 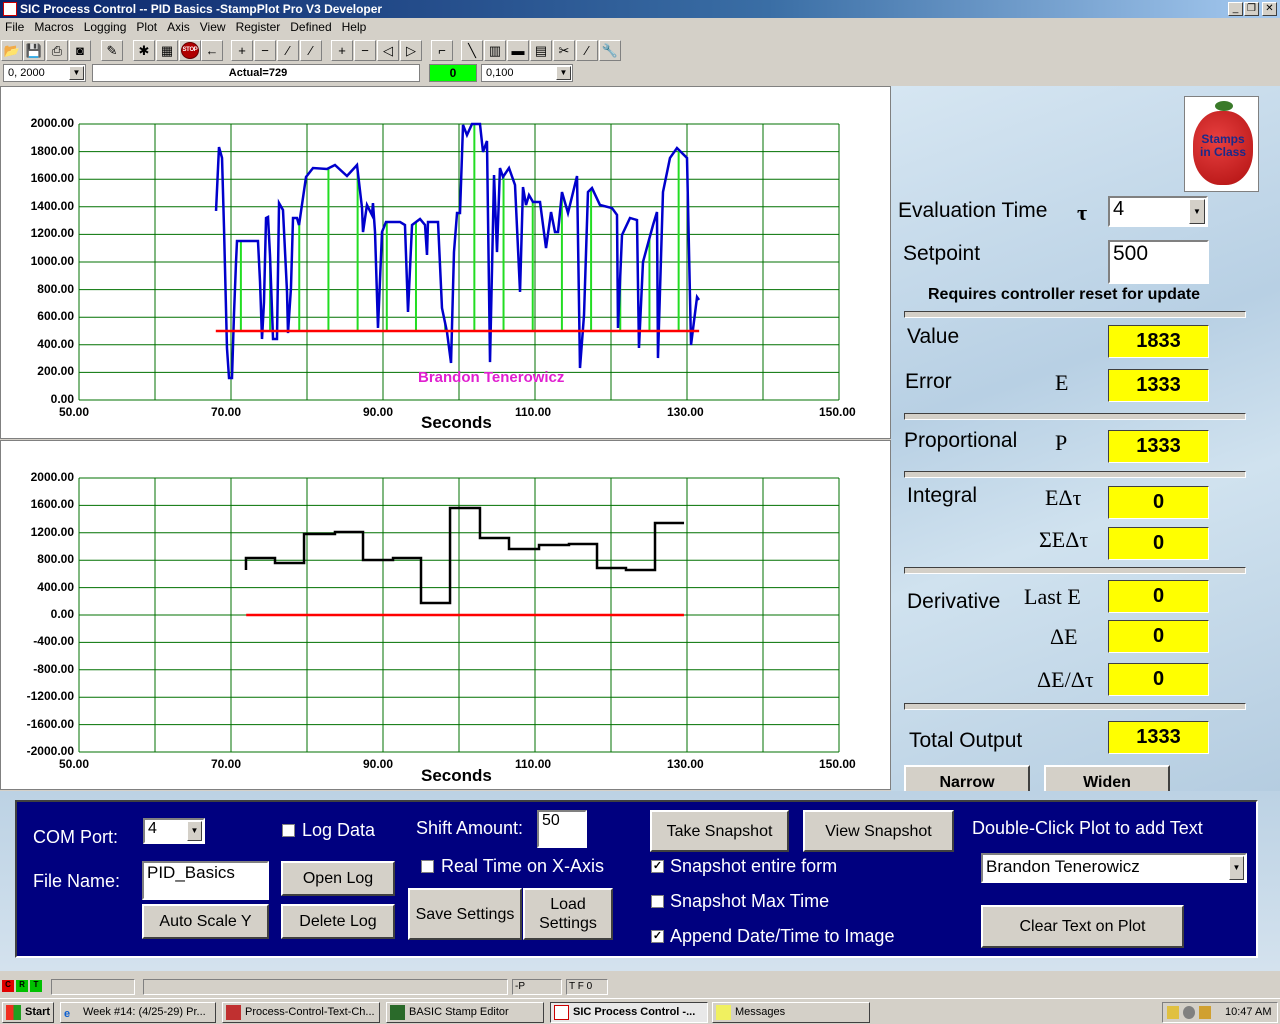 What do you see at coordinates (1221, 144) in the screenshot?
I see `stamps-in-class-logo: Stamps in Class` at bounding box center [1221, 144].